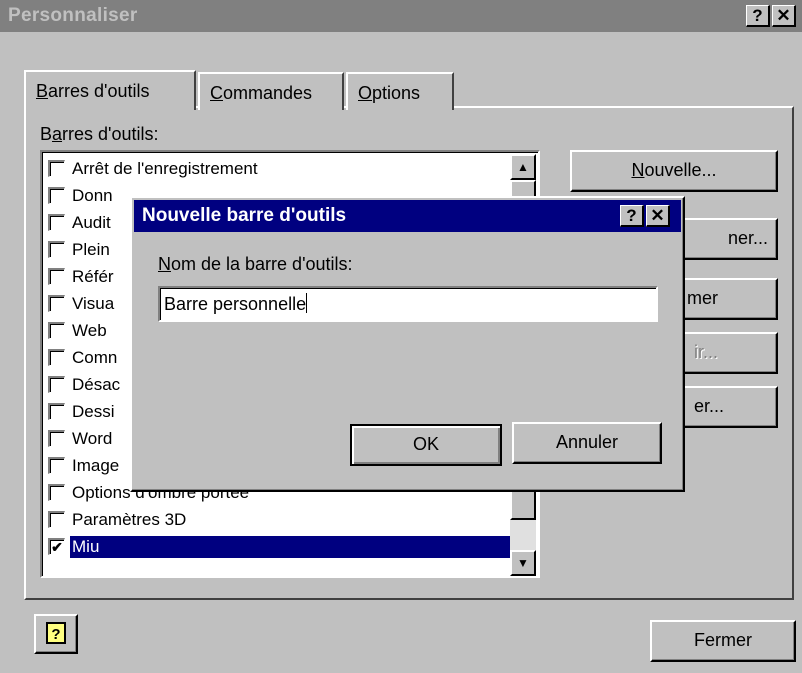  I want to click on checkbox-checked: ✔, so click(56, 546).